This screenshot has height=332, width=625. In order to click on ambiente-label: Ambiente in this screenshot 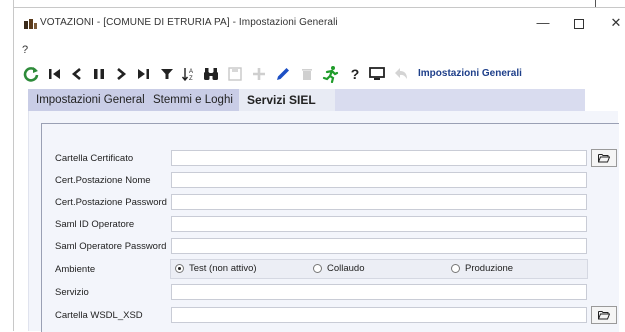, I will do `click(75, 269)`.